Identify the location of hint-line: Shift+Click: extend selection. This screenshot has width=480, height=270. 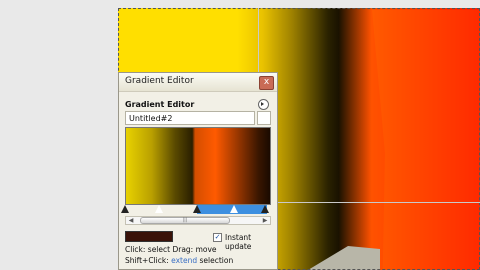
(179, 260).